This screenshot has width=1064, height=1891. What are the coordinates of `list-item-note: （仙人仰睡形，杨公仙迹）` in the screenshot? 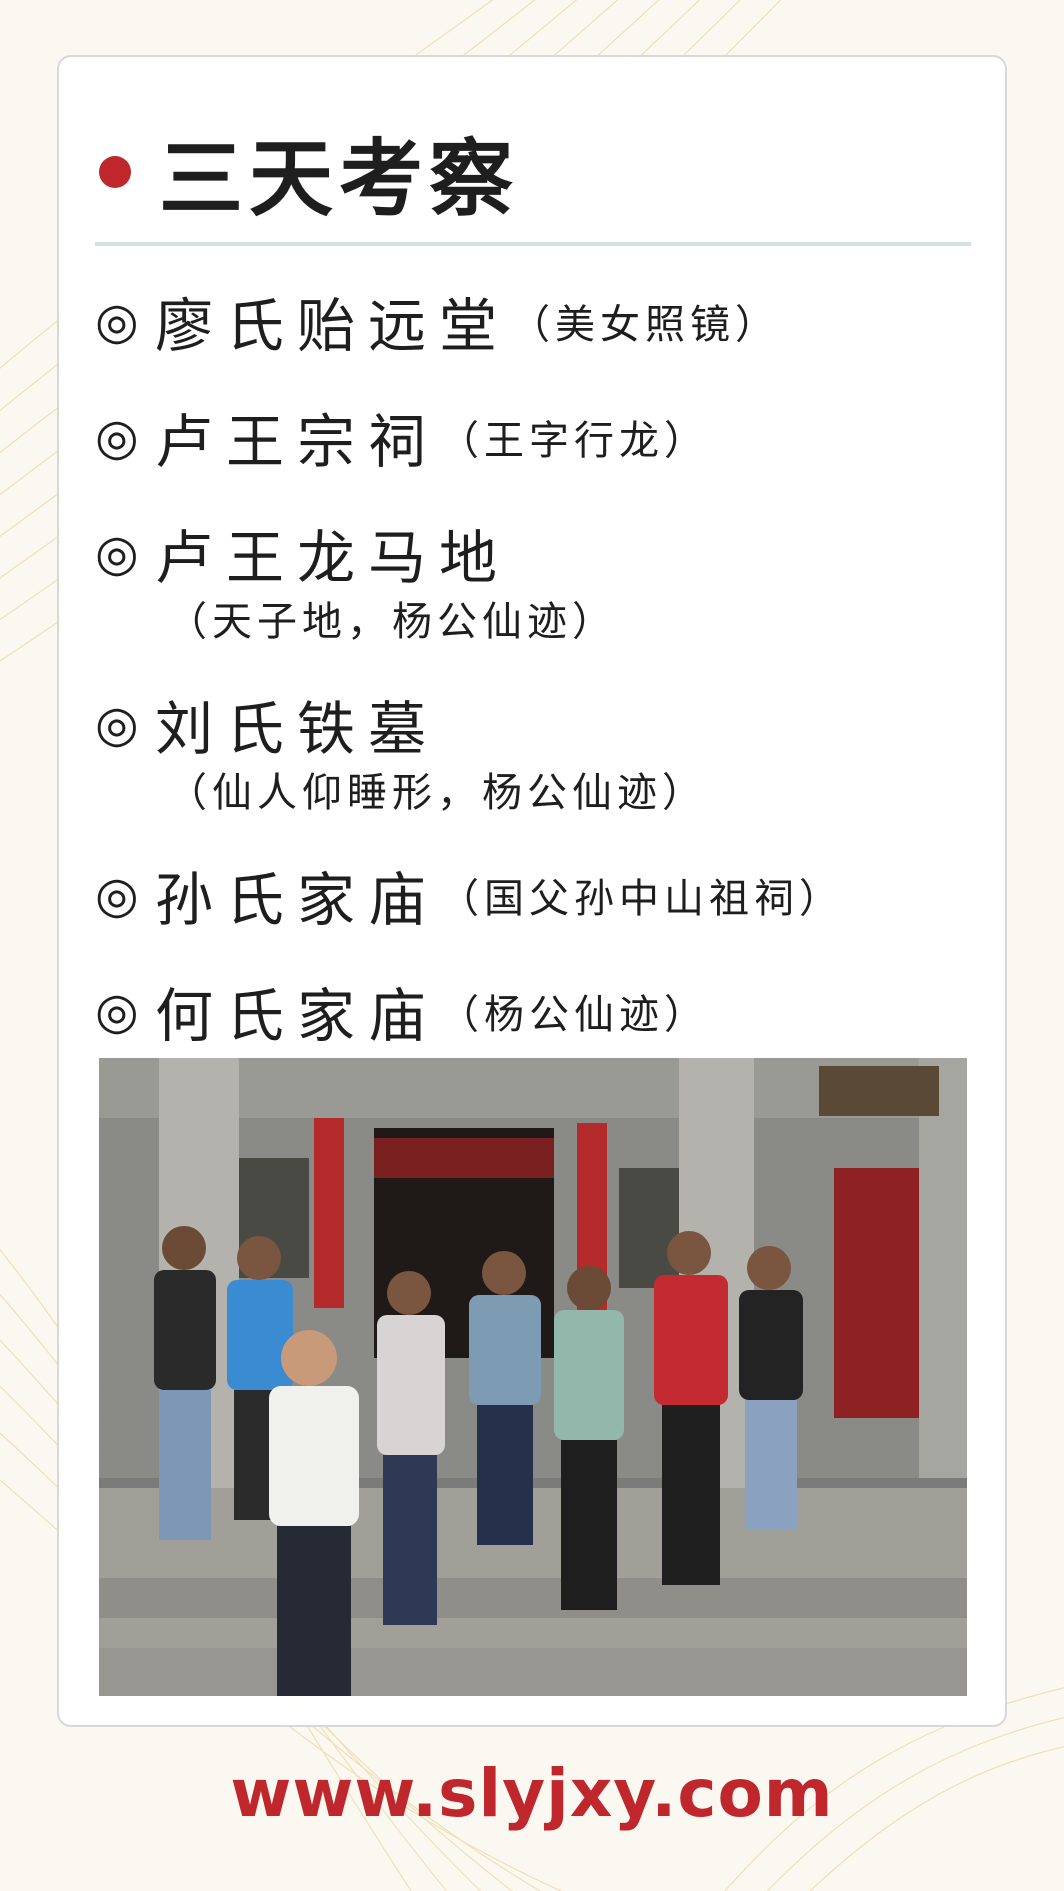 It's located at (437, 793).